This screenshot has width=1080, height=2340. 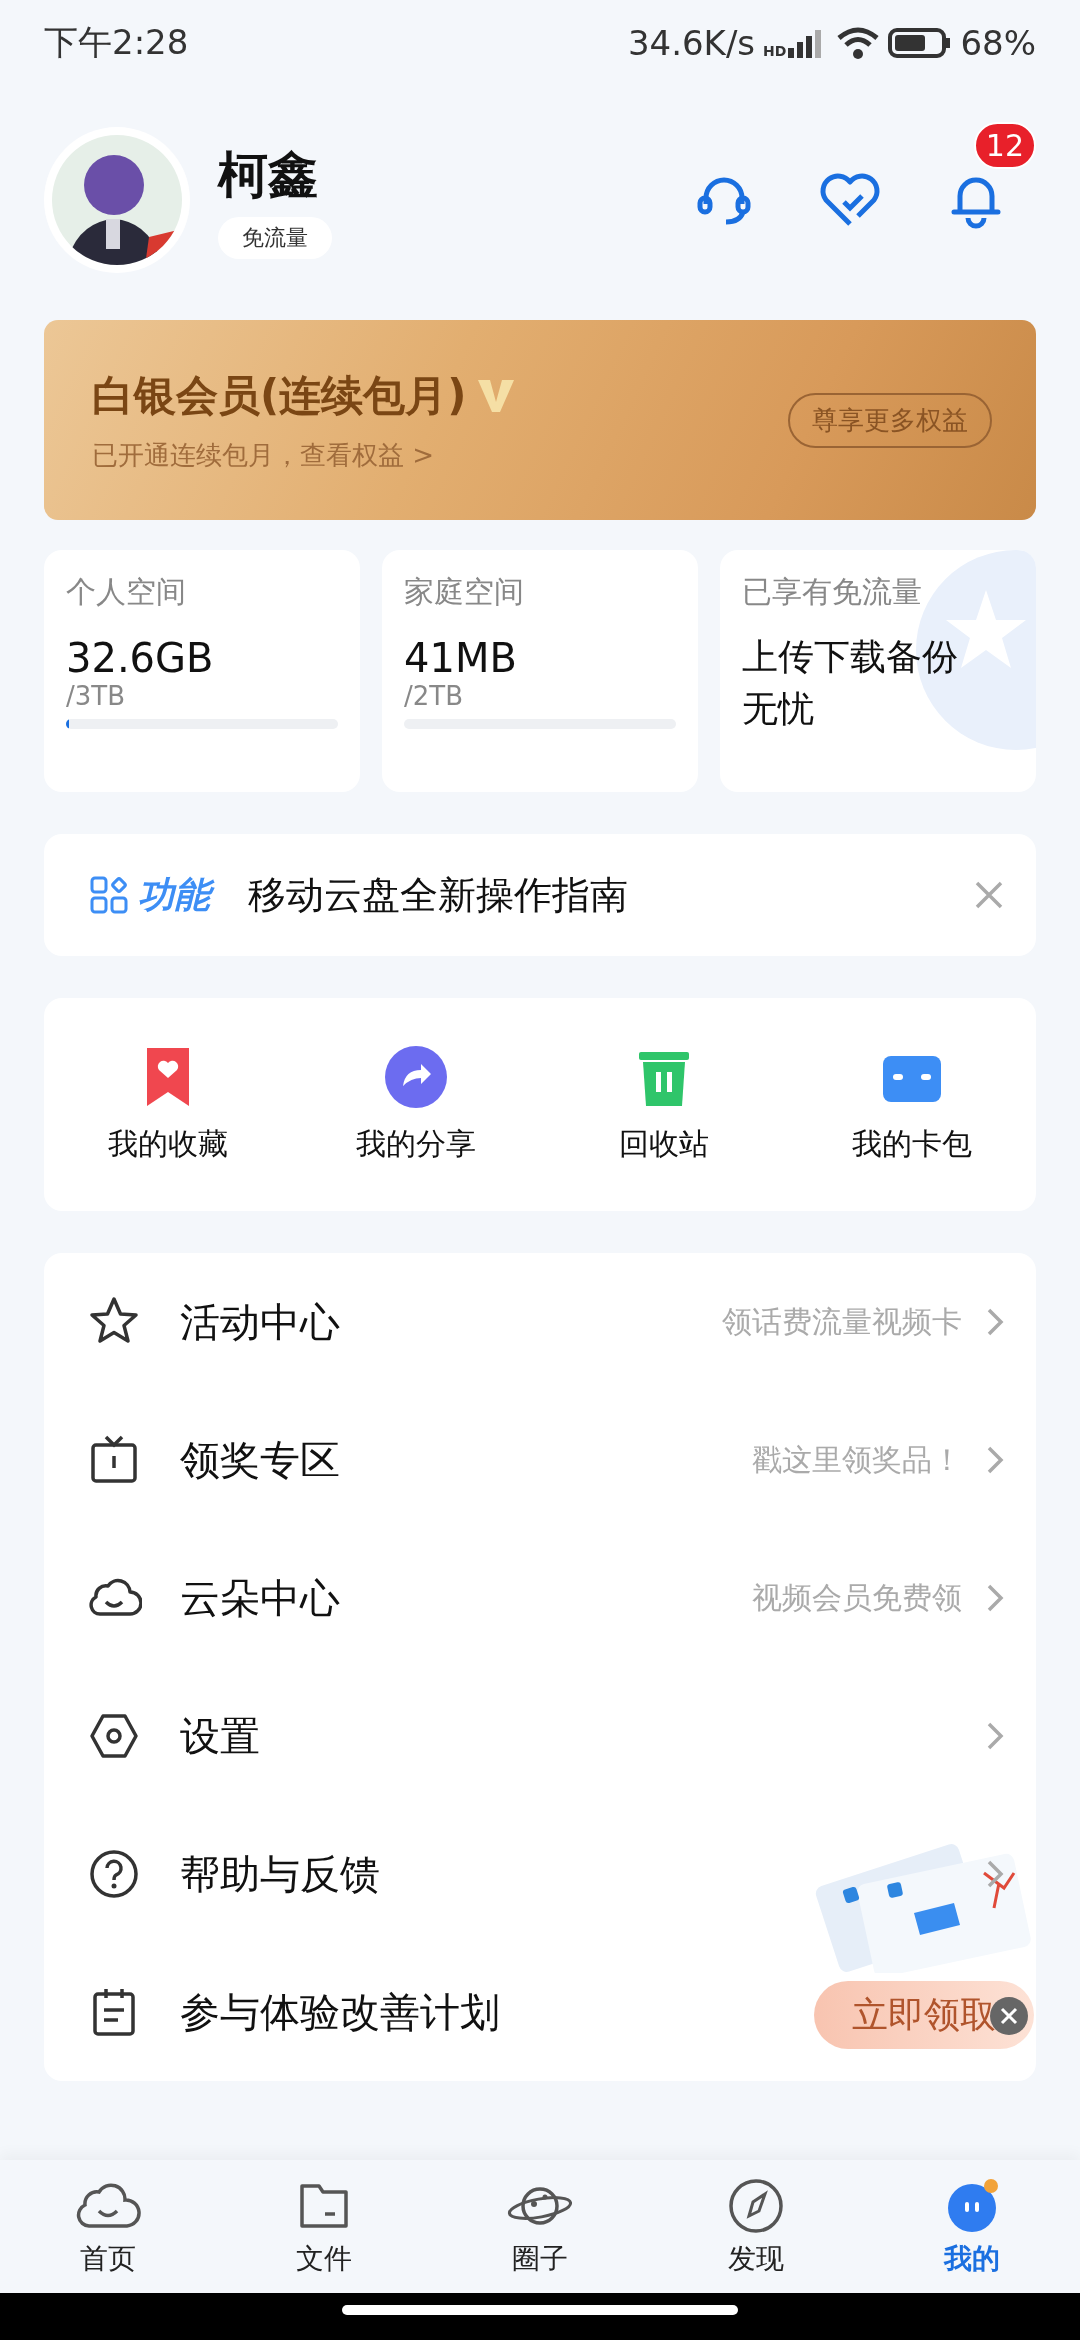 What do you see at coordinates (168, 1104) in the screenshot?
I see `shortcut-item: 我的收藏` at bounding box center [168, 1104].